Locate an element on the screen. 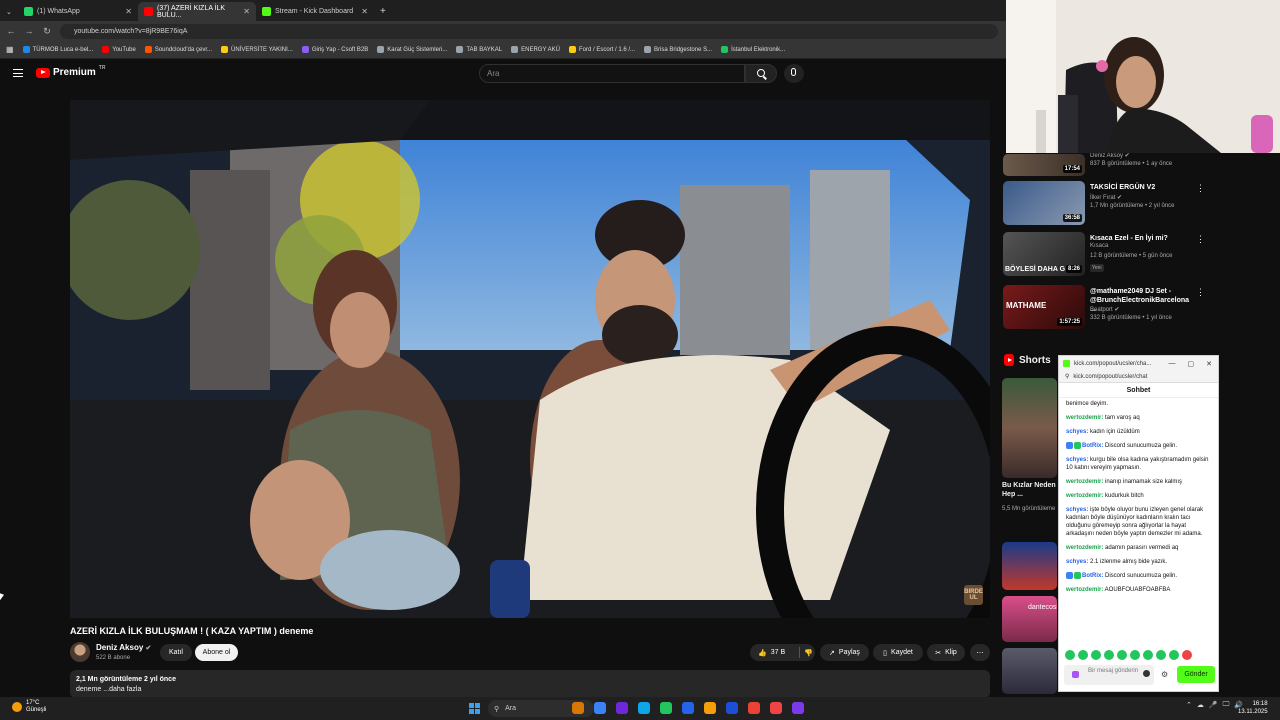 The height and width of the screenshot is (720, 1280). dislike-icon: 👎 is located at coordinates (808, 653).